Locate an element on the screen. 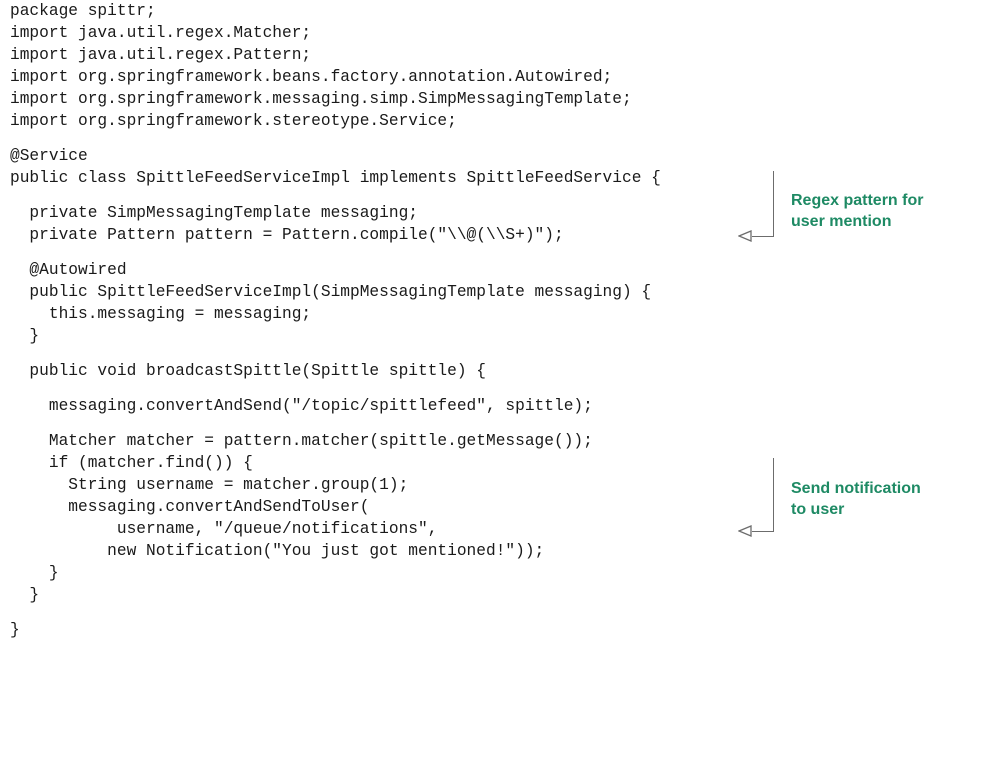 This screenshot has width=986, height=776. code-line: messaging.convertAndSendToUser( is located at coordinates (190, 507).